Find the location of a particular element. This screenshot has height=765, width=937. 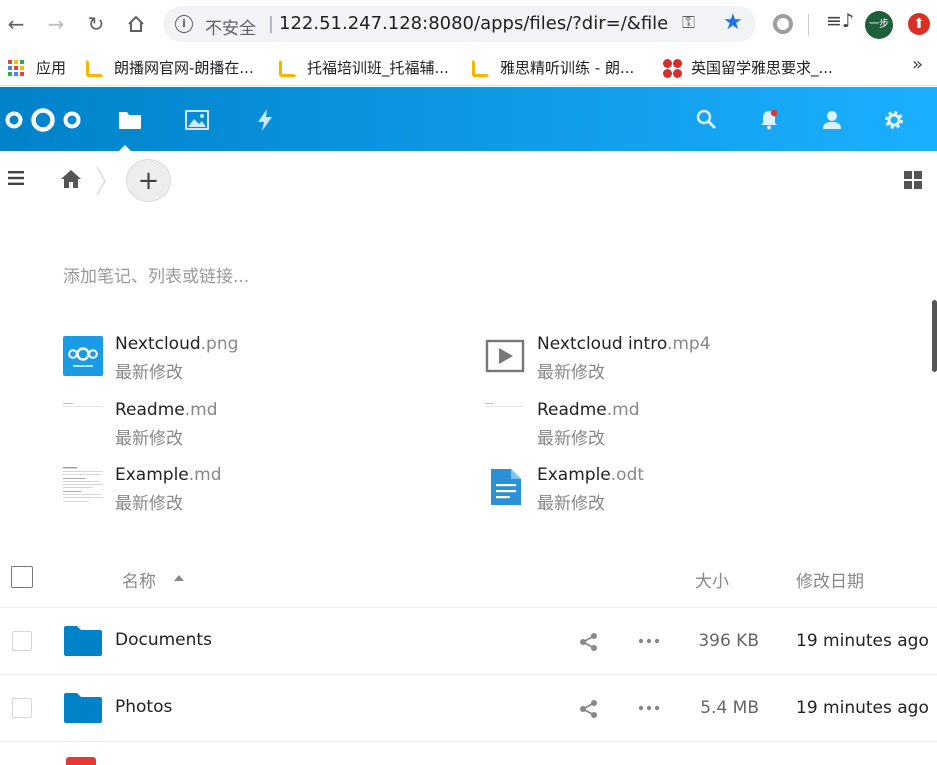

sort-ascending-icon is located at coordinates (179, 578).